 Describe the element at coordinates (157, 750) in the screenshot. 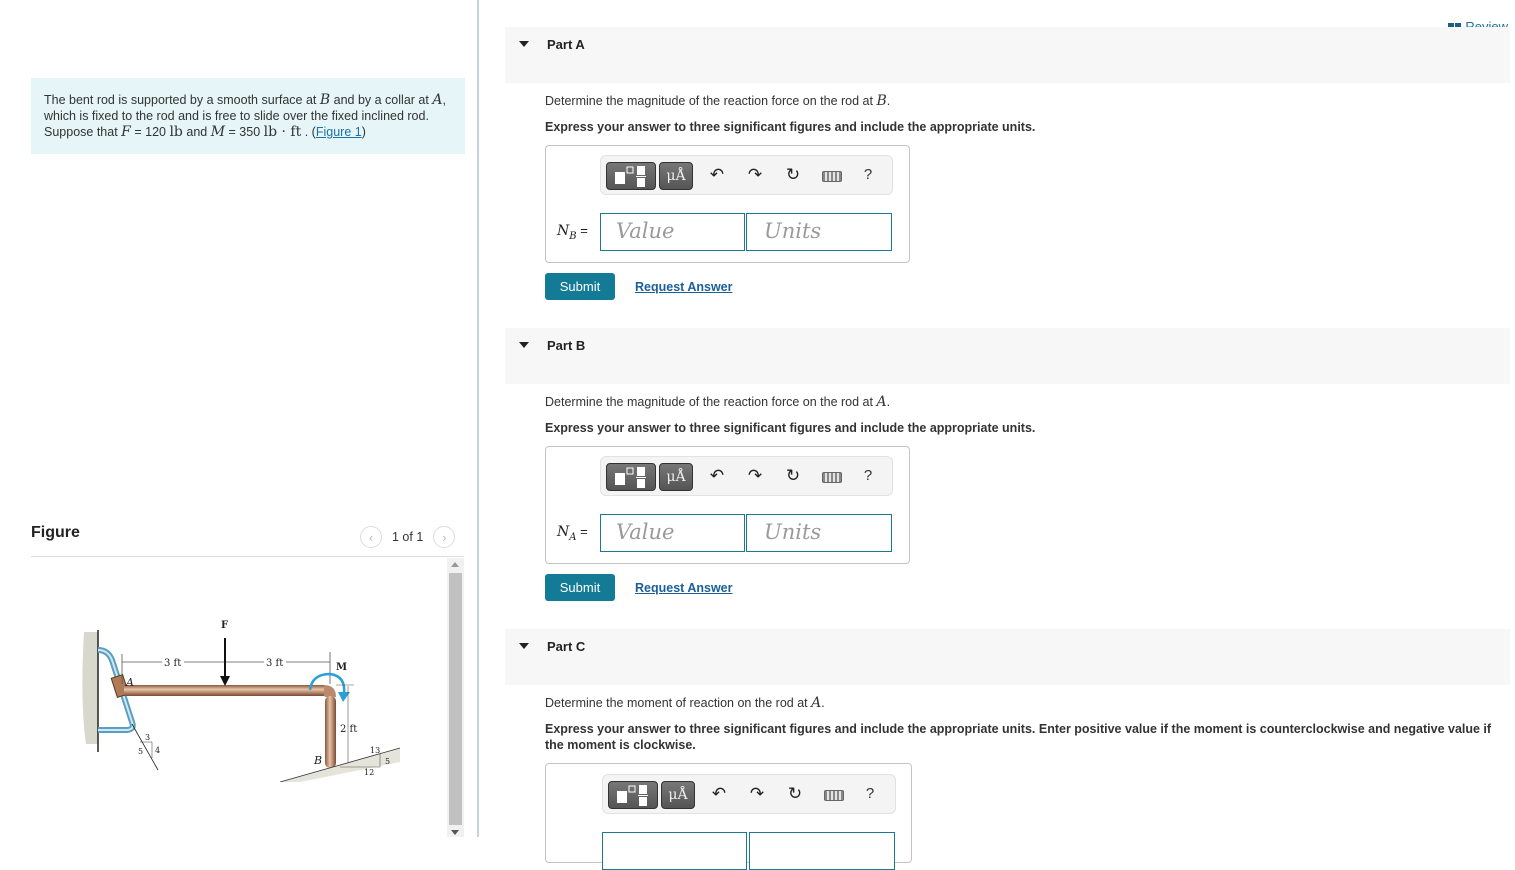

I see `slope-a-4: 4` at that location.